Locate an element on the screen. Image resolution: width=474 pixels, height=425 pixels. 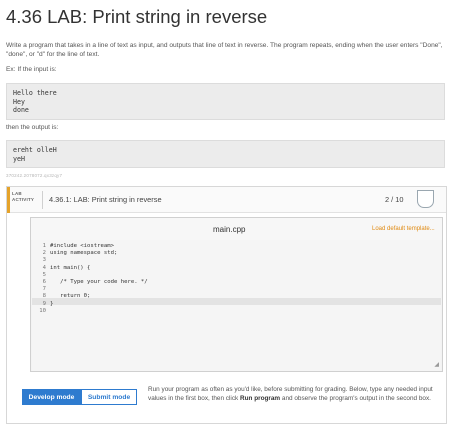
line-number: 7 is located at coordinates (44, 289).